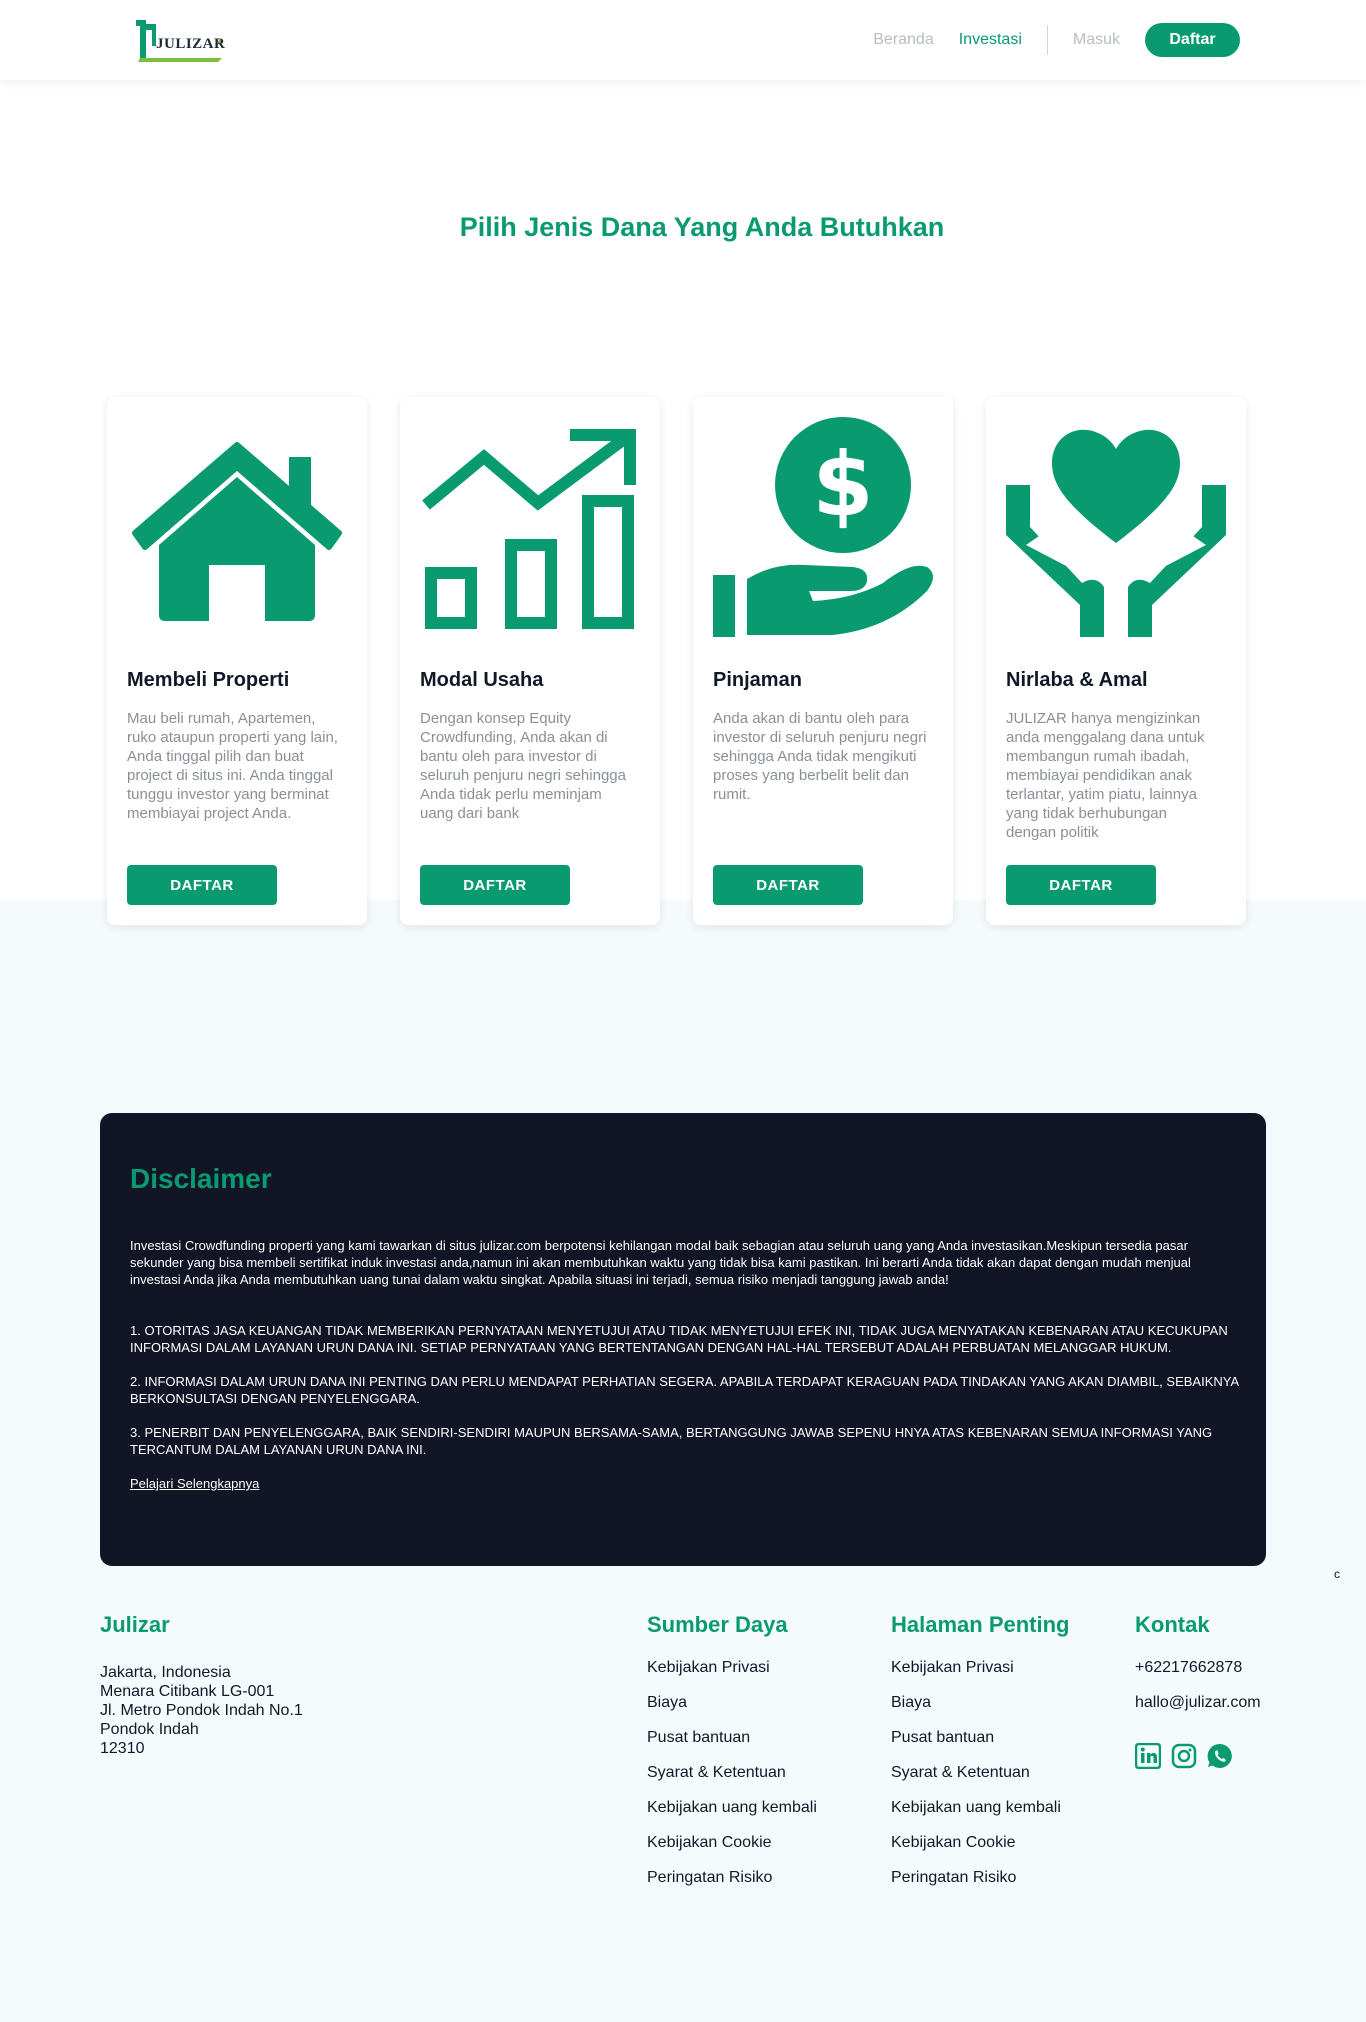  I want to click on hands-heart-icon, so click(1116, 533).